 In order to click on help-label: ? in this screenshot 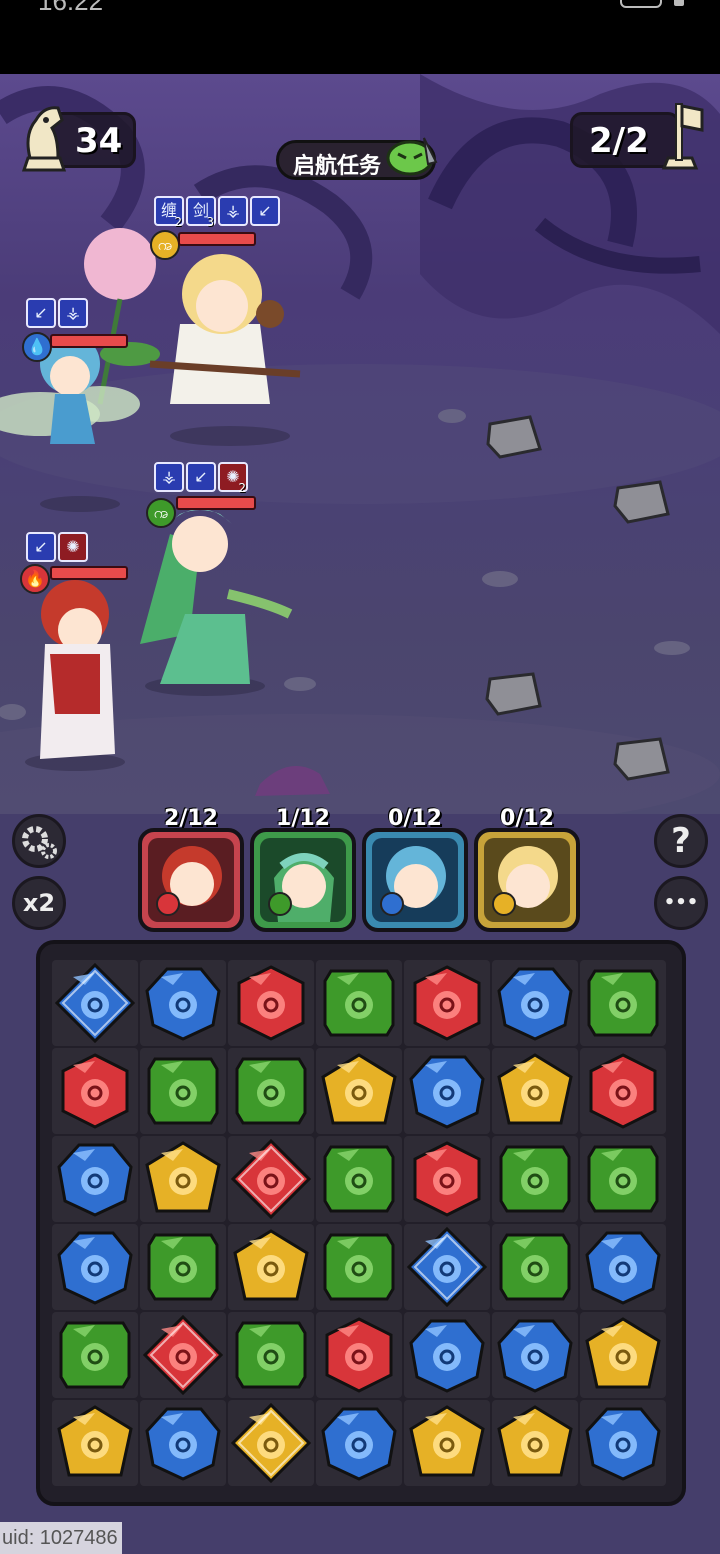, I will do `click(681, 841)`.